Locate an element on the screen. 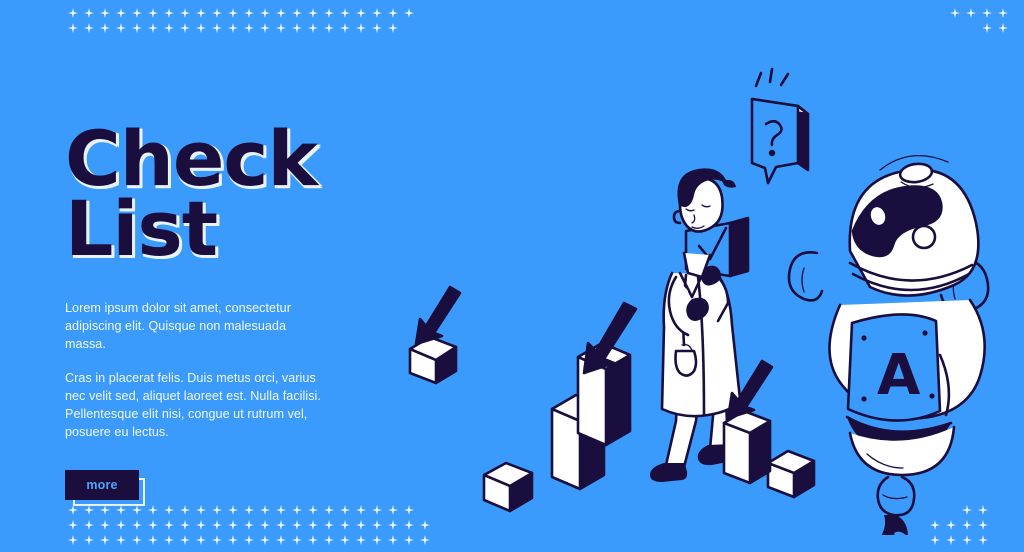 This screenshot has width=1024, height=552. speech-bubble-question-icon is located at coordinates (780, 126).